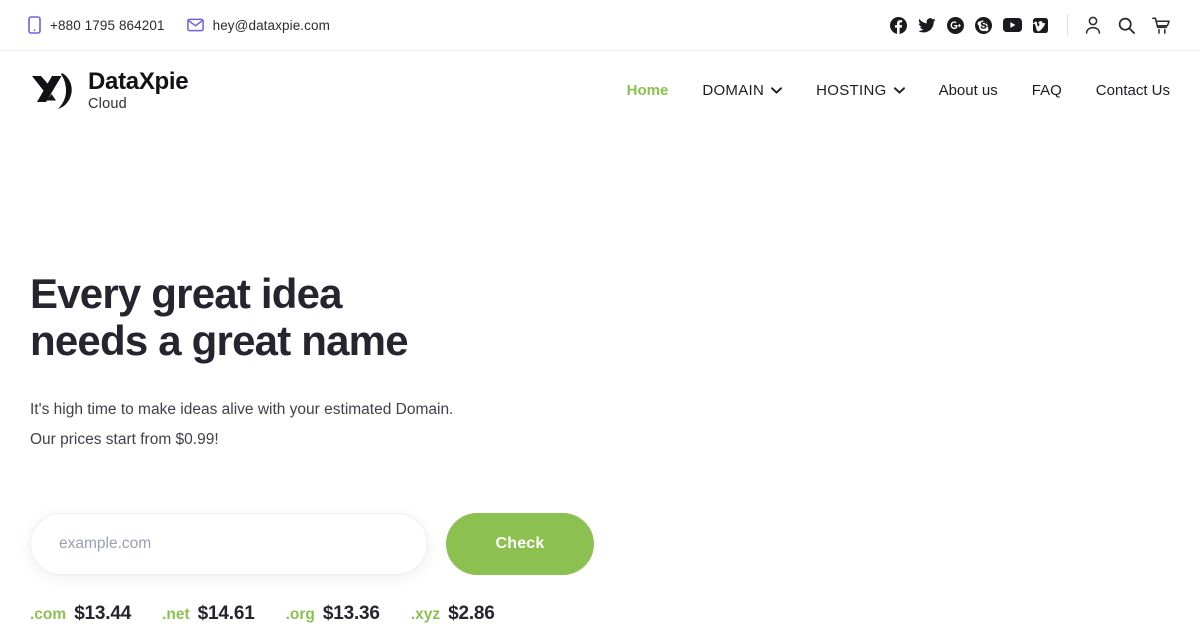 This screenshot has height=634, width=1200. I want to click on email-address: hey@dataxpie.com, so click(271, 25).